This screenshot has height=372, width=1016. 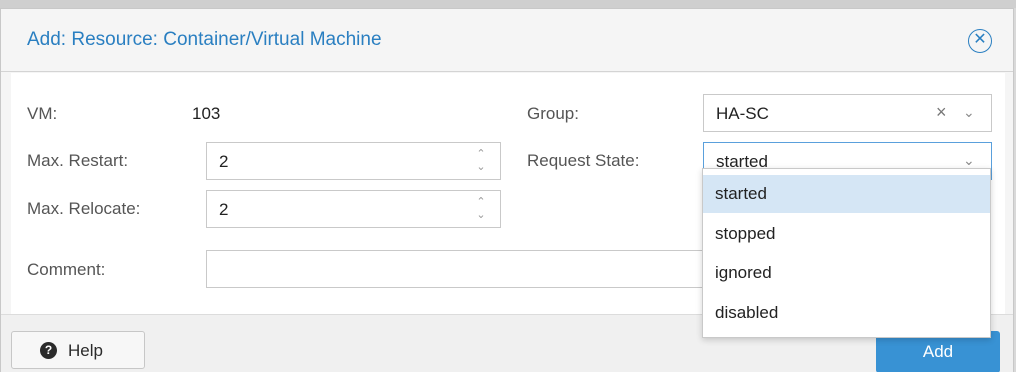 I want to click on max-relocate-field: 2 ⌃ ⌄, so click(x=353, y=209).